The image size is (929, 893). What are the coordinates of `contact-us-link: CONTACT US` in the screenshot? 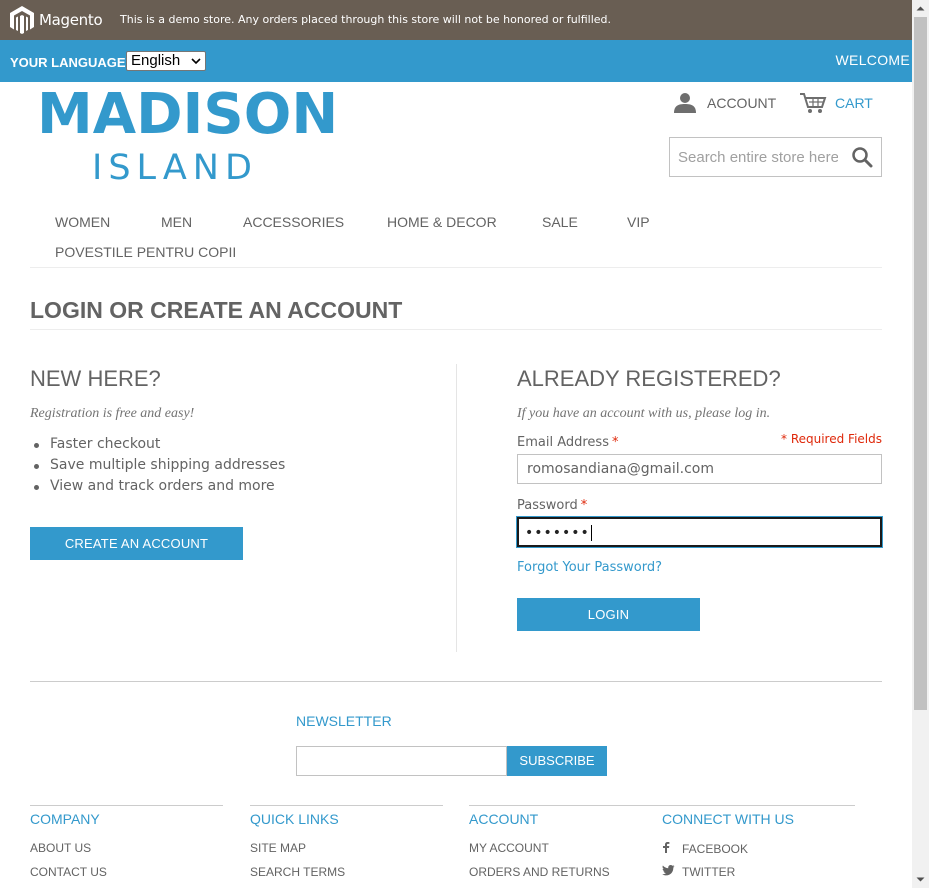 It's located at (68, 872).